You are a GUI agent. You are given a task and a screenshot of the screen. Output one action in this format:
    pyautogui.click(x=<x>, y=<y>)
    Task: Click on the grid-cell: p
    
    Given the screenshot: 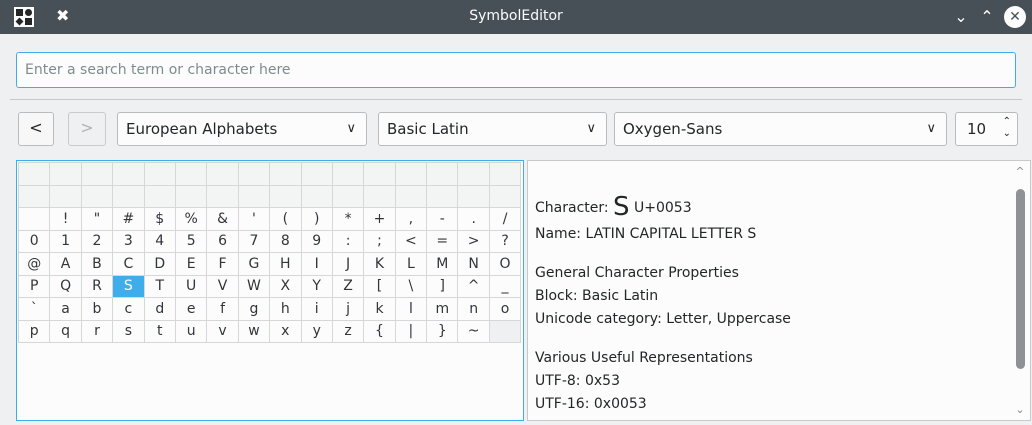 What is the action you would take?
    pyautogui.click(x=34, y=331)
    